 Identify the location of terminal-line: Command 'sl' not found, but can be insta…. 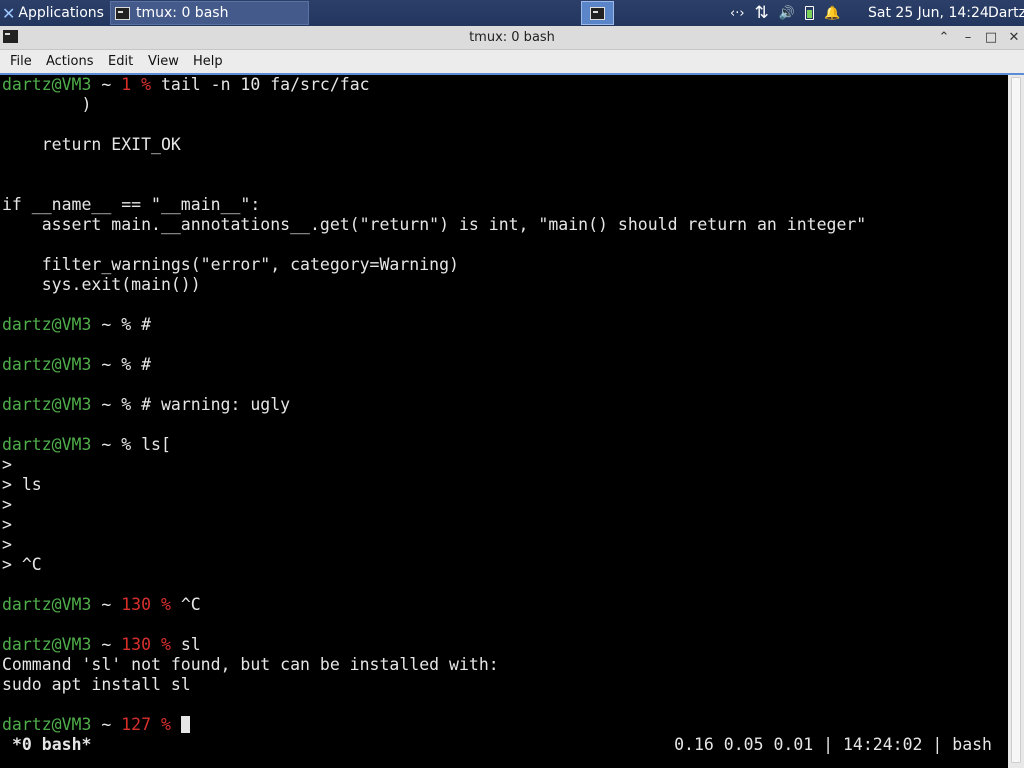
(250, 664).